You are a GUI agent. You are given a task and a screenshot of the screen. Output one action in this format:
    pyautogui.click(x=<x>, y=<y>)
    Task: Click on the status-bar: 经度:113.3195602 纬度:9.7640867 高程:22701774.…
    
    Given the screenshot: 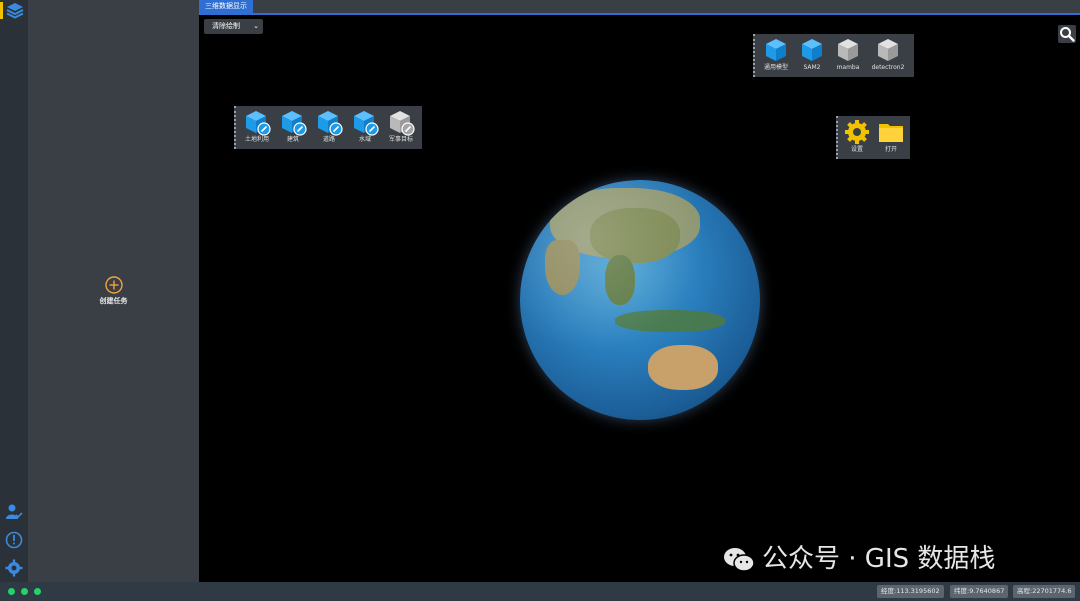 What is the action you would take?
    pyautogui.click(x=540, y=591)
    